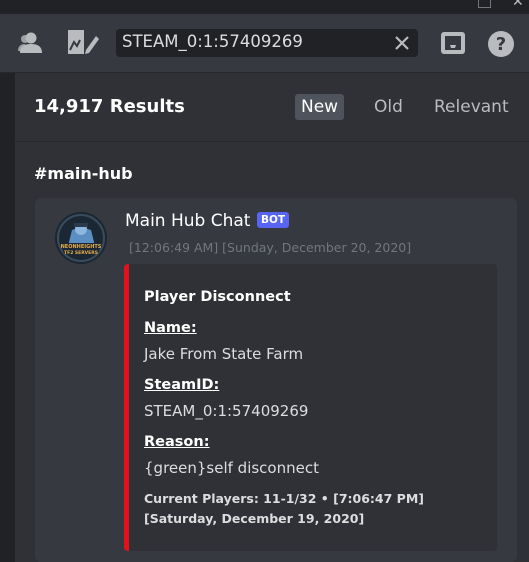 This screenshot has width=529, height=562. I want to click on embed-field-value: STEAM_0:1:57409269, so click(226, 411).